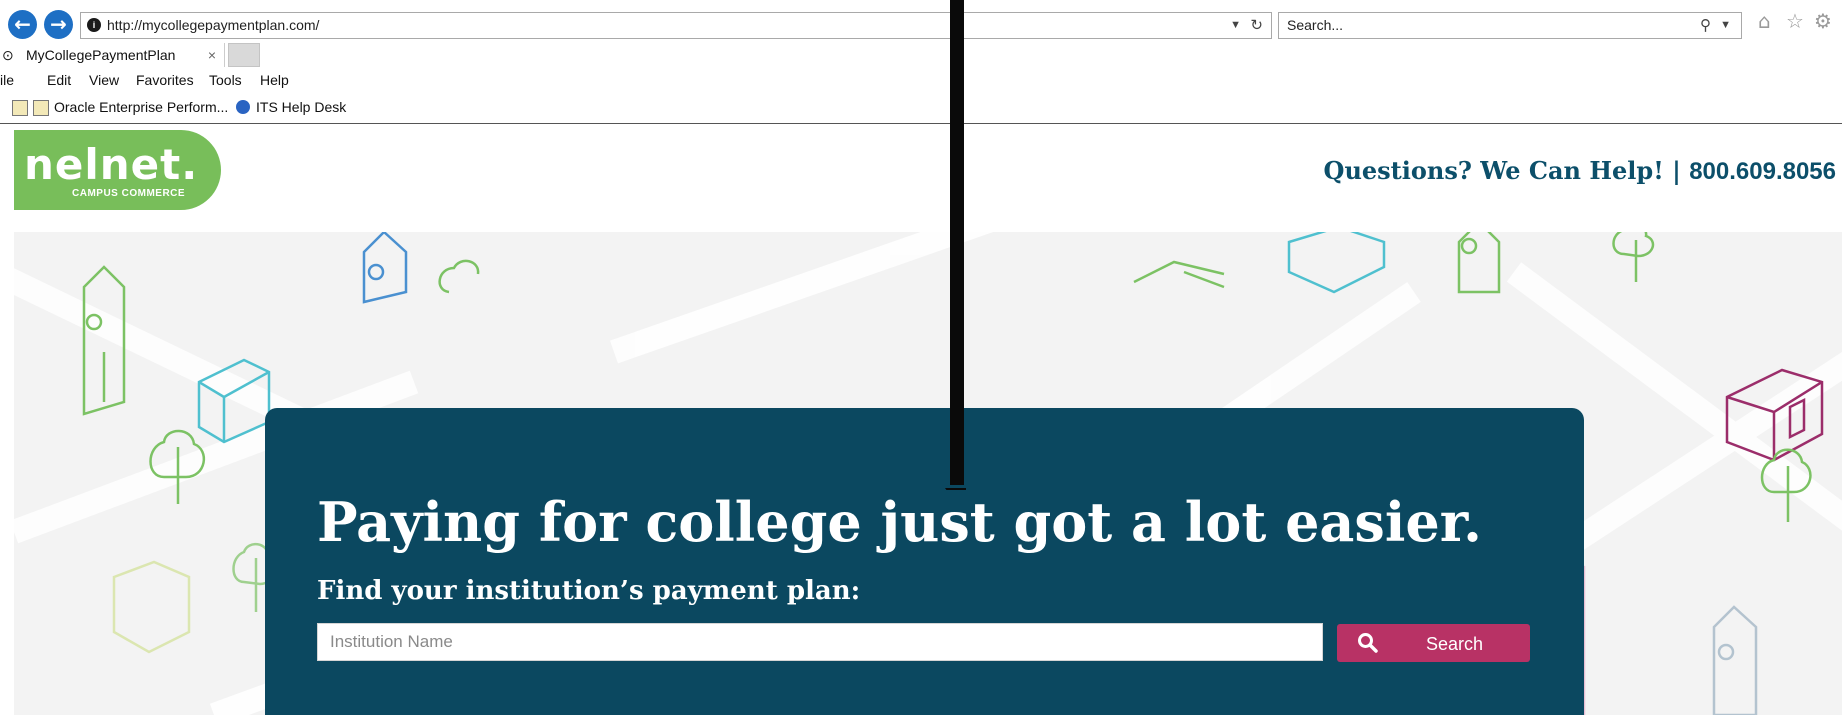 Image resolution: width=1842 pixels, height=715 pixels. I want to click on menu-view: View, so click(104, 80).